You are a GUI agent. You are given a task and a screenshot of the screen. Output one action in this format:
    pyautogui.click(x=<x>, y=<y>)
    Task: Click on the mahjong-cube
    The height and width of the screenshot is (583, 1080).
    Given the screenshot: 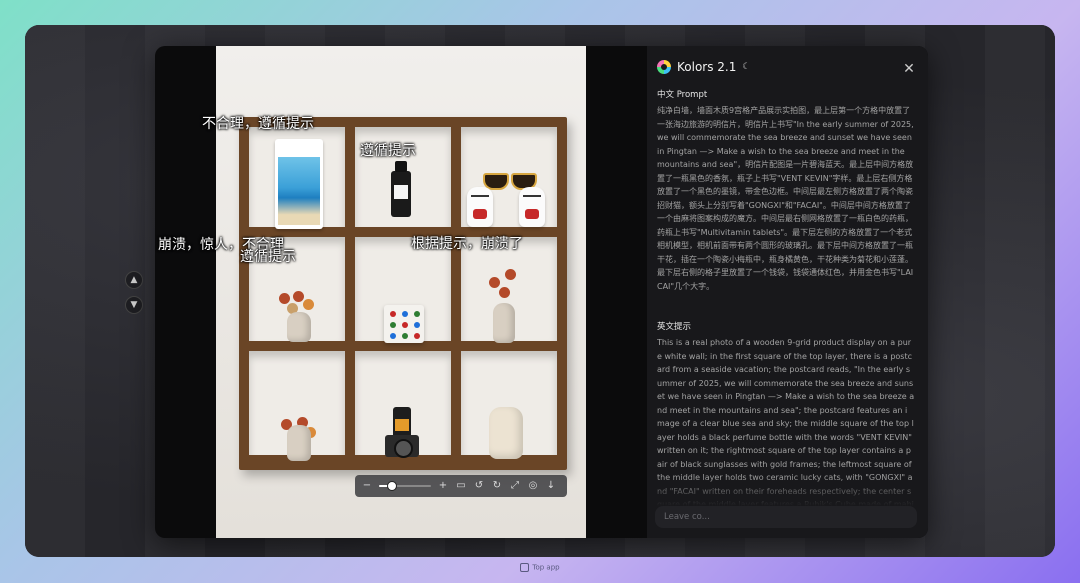 What is the action you would take?
    pyautogui.click(x=404, y=324)
    